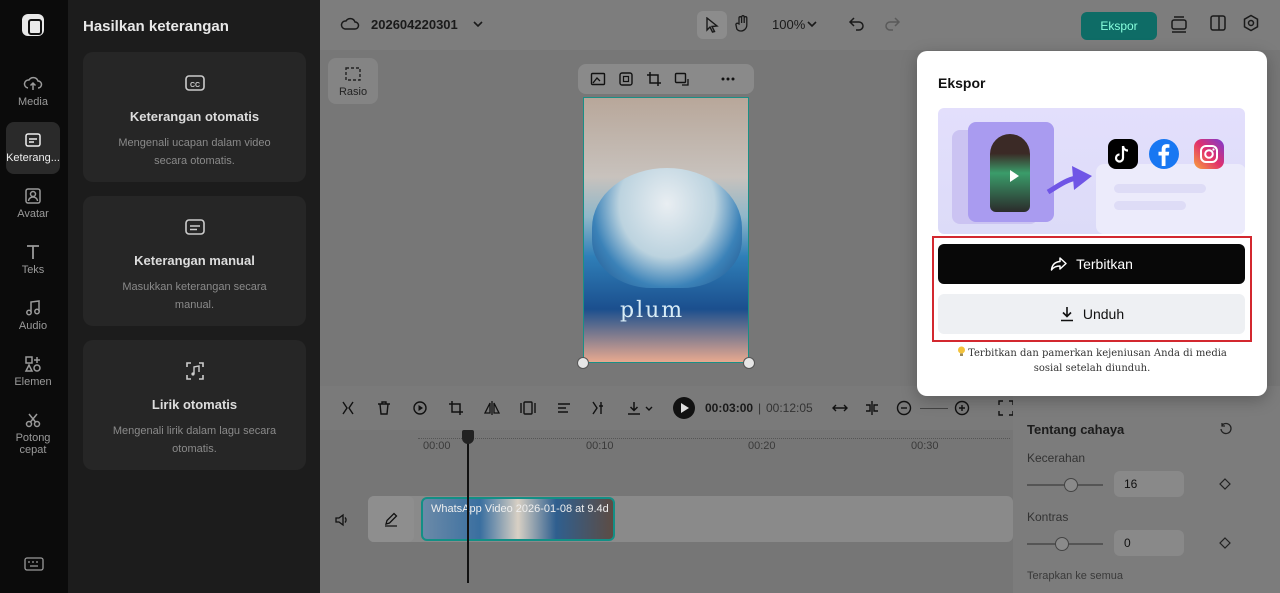 Image resolution: width=1280 pixels, height=593 pixels. What do you see at coordinates (564, 408) in the screenshot?
I see `cut-audio-icon` at bounding box center [564, 408].